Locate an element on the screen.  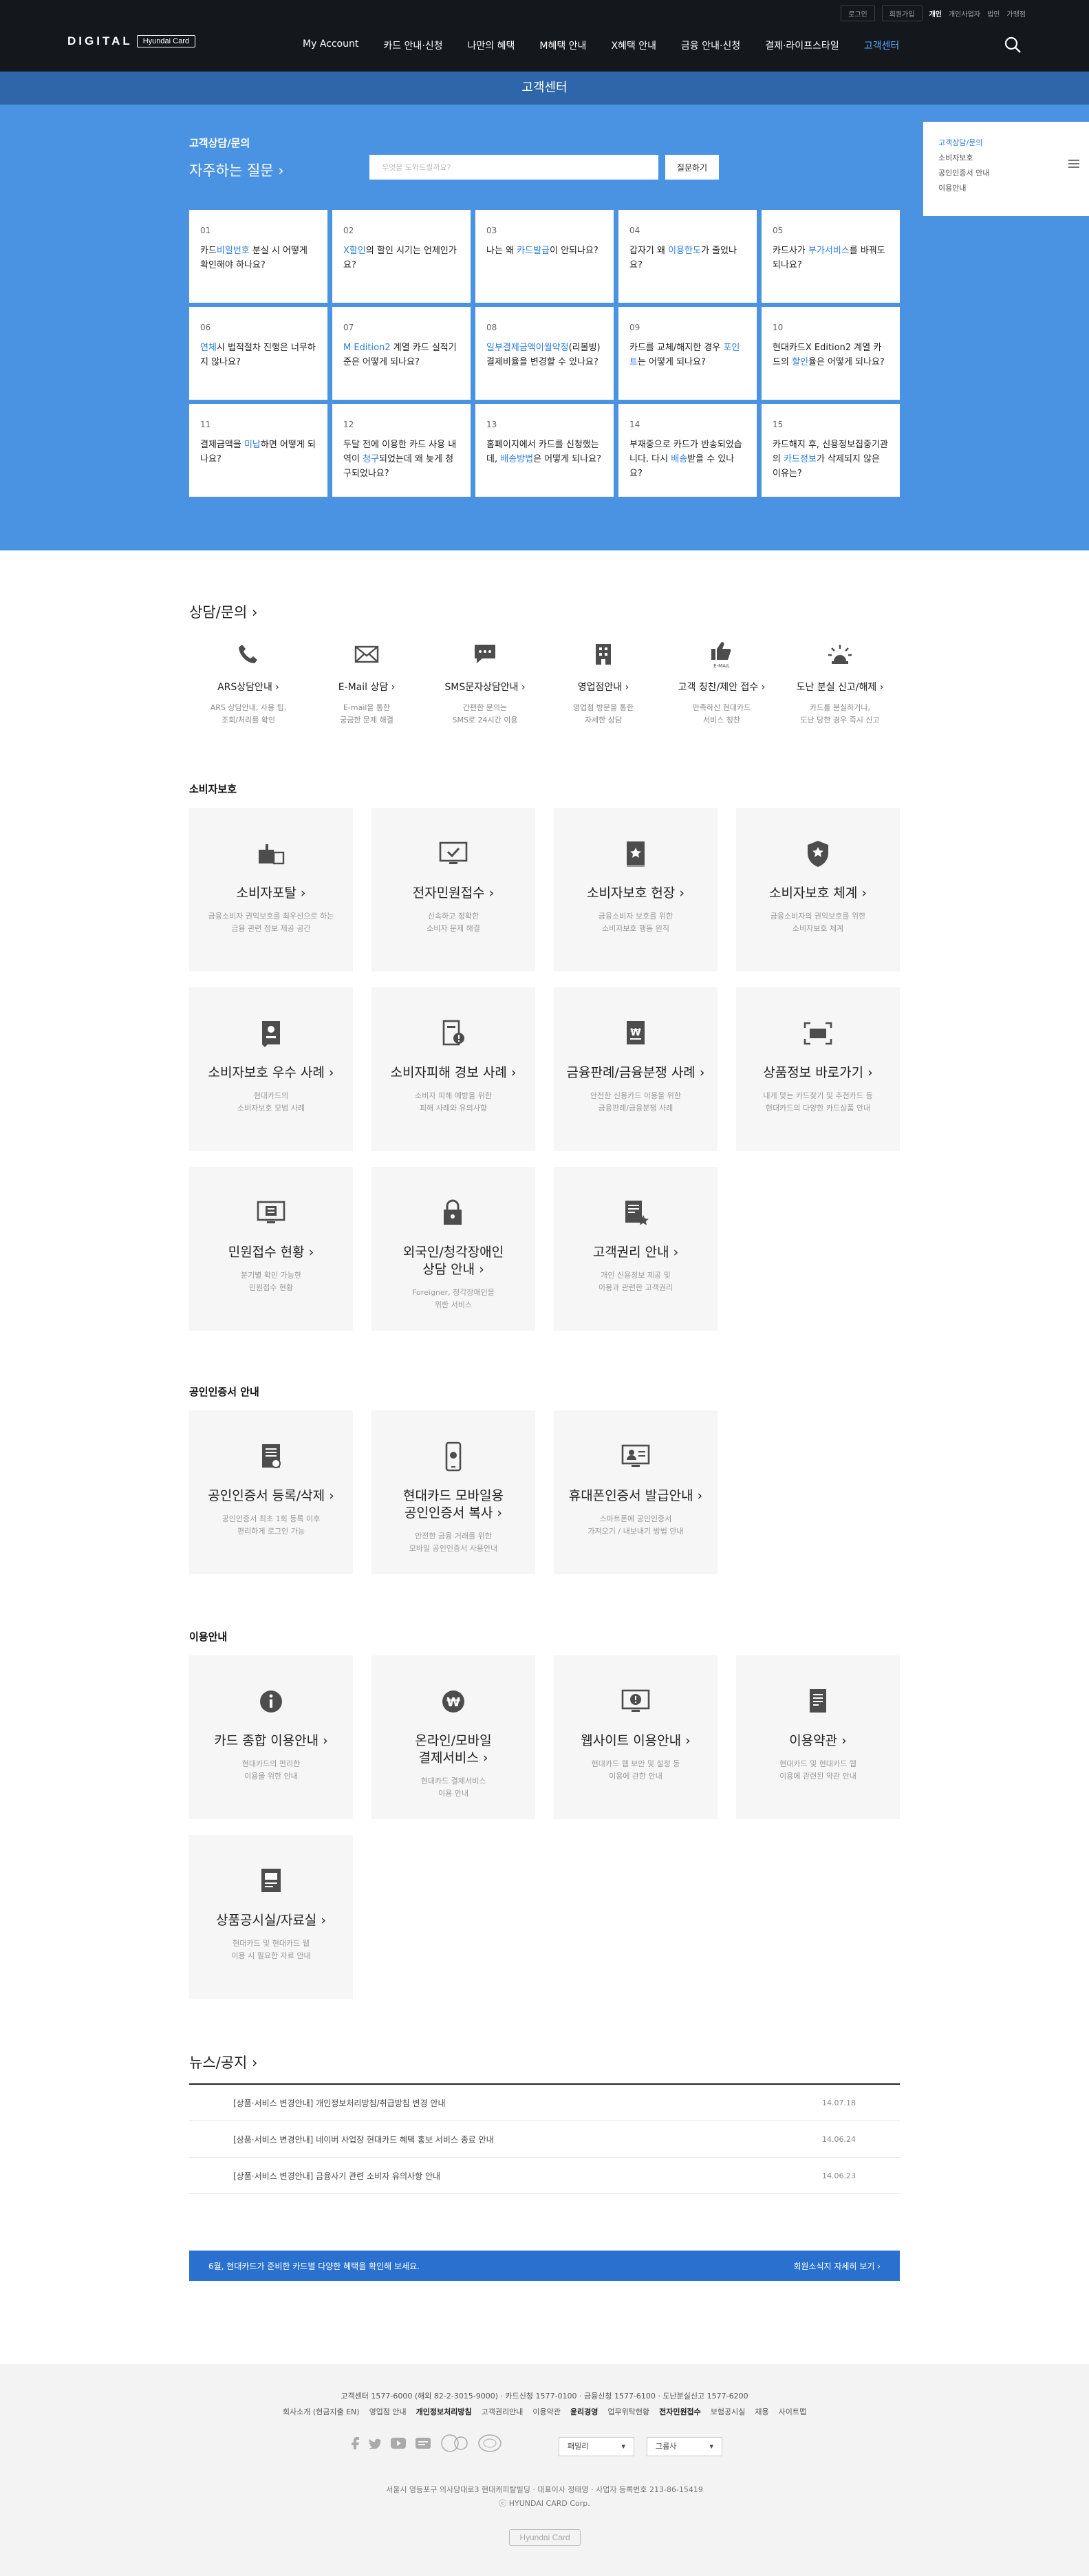
footer-link: 영업점 안내 is located at coordinates (388, 2411).